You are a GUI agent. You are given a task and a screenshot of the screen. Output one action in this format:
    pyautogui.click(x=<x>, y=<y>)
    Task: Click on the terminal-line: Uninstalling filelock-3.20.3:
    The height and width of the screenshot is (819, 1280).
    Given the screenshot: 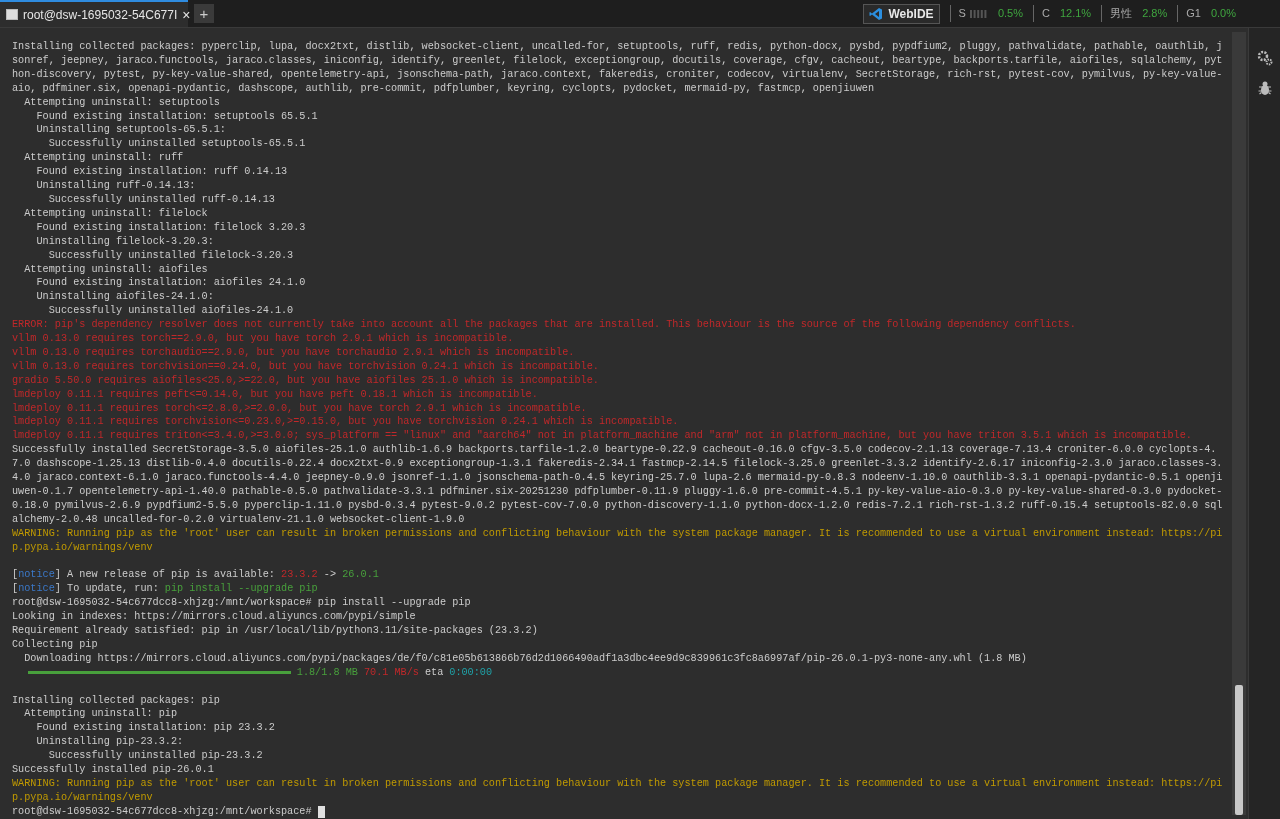 What is the action you would take?
    pyautogui.click(x=125, y=241)
    